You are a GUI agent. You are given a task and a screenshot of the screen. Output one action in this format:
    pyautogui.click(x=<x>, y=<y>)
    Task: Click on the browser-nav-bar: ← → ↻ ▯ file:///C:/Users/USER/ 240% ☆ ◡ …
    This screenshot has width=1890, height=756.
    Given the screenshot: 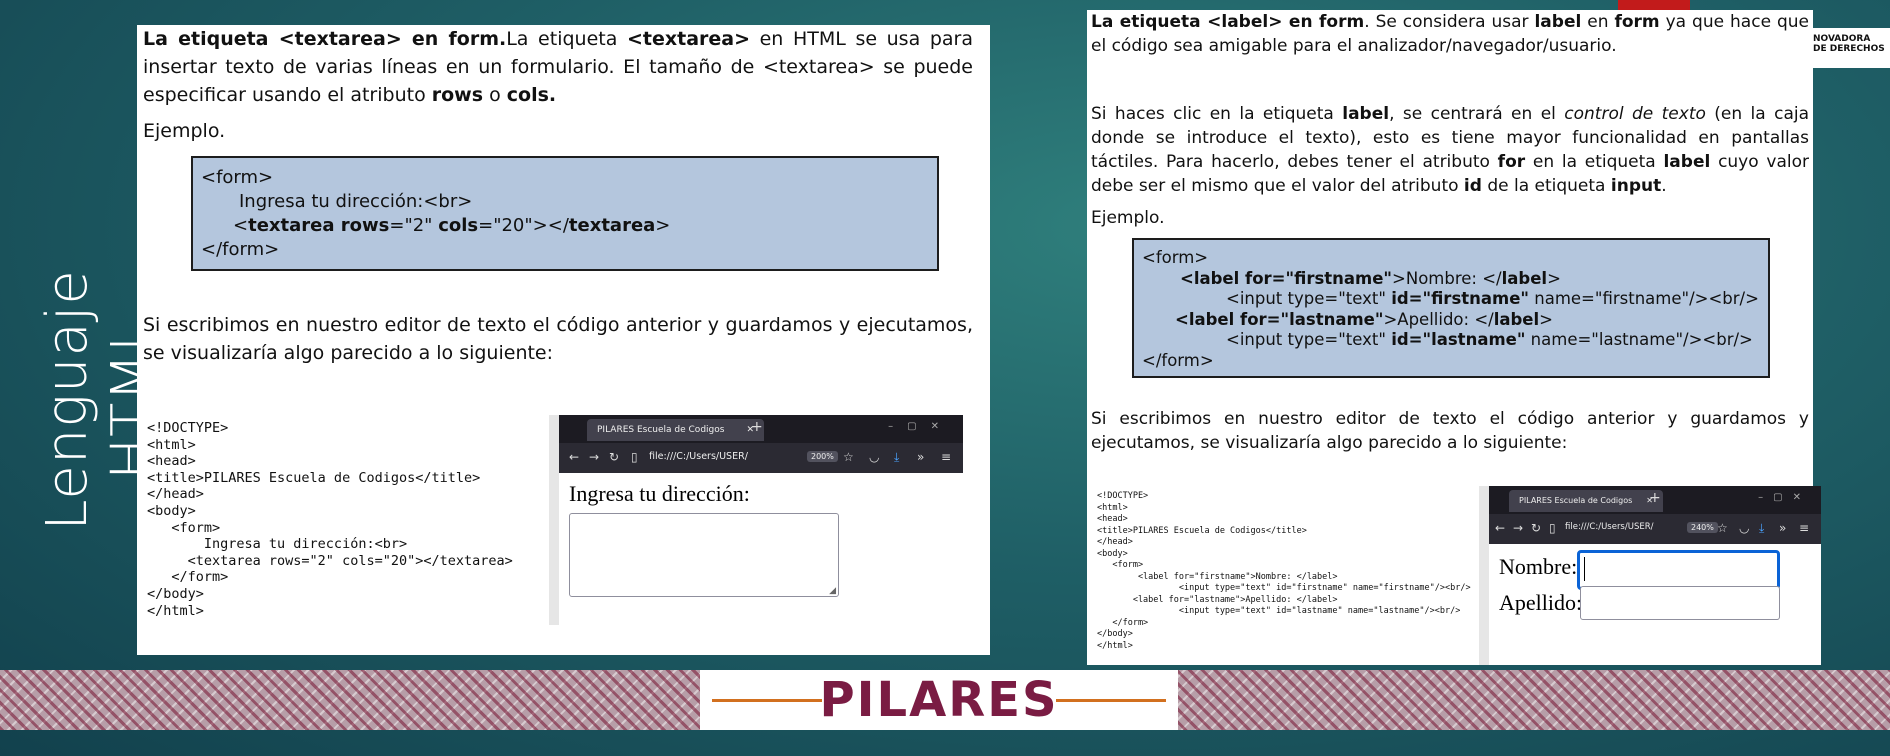 What is the action you would take?
    pyautogui.click(x=1655, y=529)
    